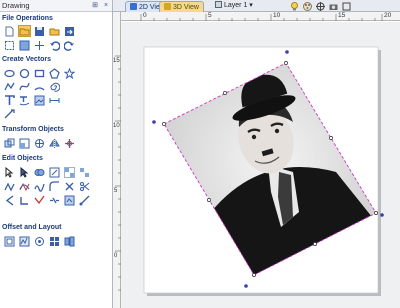 The height and width of the screenshot is (308, 400). Describe the element at coordinates (54, 31) in the screenshot. I see `import-icon` at that location.